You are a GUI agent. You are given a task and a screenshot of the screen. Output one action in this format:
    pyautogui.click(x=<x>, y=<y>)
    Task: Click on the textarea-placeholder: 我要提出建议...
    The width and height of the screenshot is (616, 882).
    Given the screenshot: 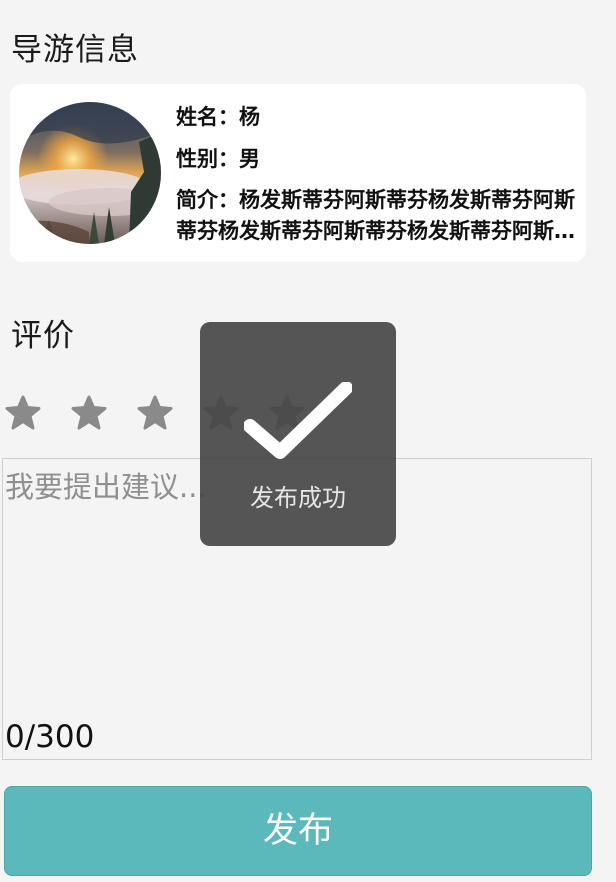 What is the action you would take?
    pyautogui.click(x=106, y=487)
    